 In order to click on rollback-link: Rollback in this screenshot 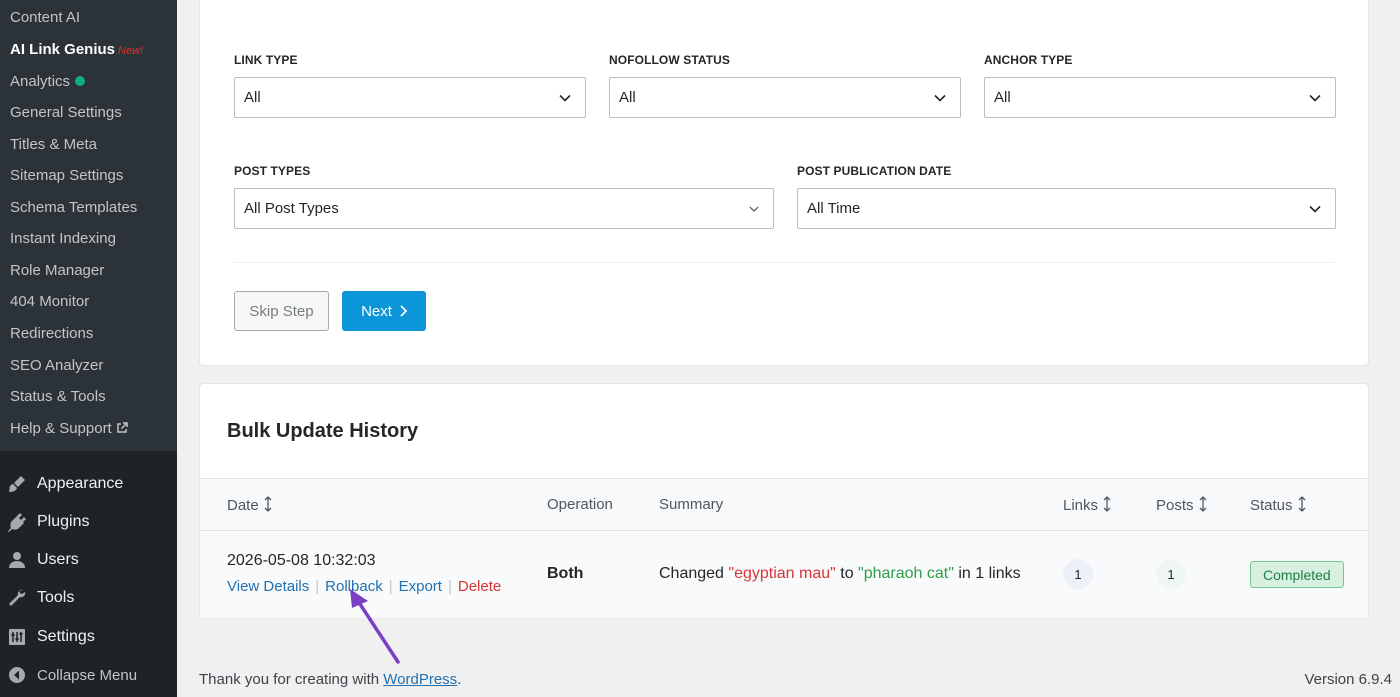, I will do `click(354, 586)`.